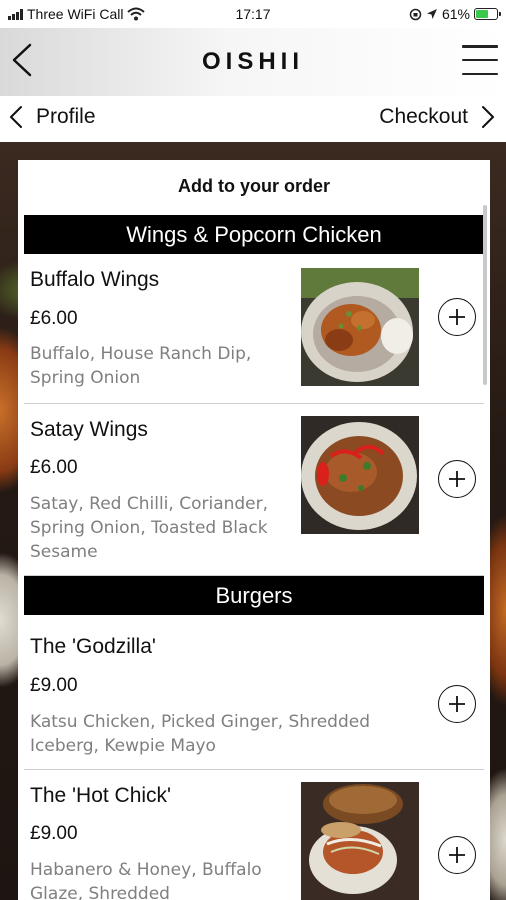 The image size is (506, 900). Describe the element at coordinates (254, 186) in the screenshot. I see `panel-title: Add to your order` at that location.